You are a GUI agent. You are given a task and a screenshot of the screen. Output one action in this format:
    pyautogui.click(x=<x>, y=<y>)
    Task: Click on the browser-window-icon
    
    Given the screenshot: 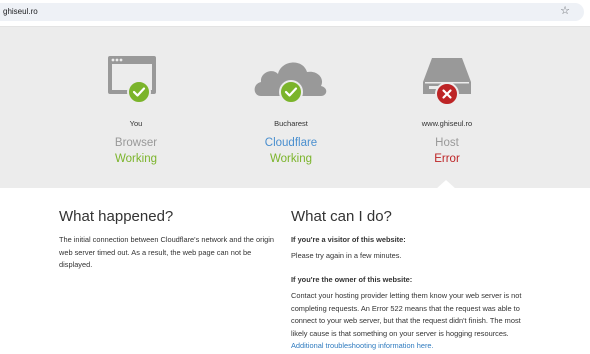 What is the action you would take?
    pyautogui.click(x=132, y=80)
    